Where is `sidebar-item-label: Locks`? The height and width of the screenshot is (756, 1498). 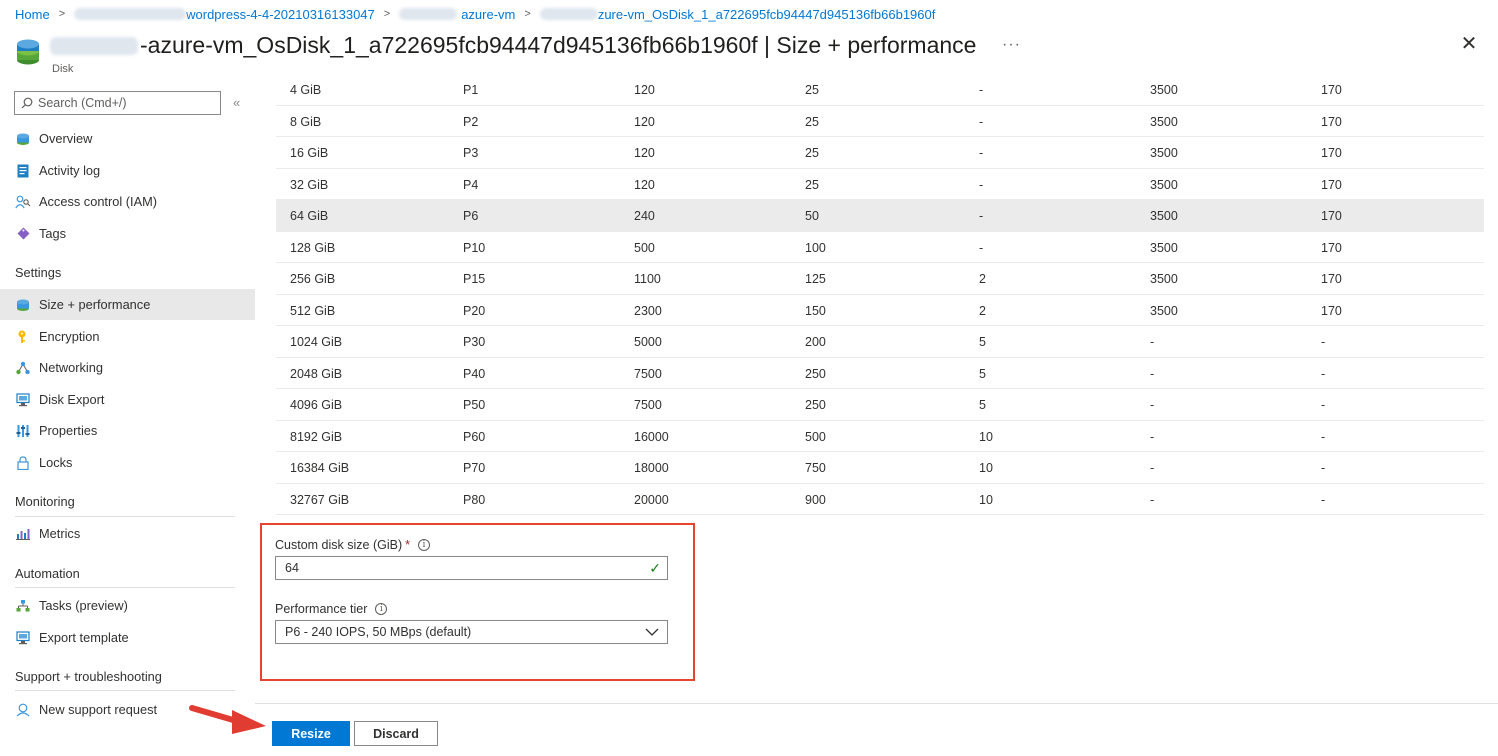
sidebar-item-label: Locks is located at coordinates (56, 462).